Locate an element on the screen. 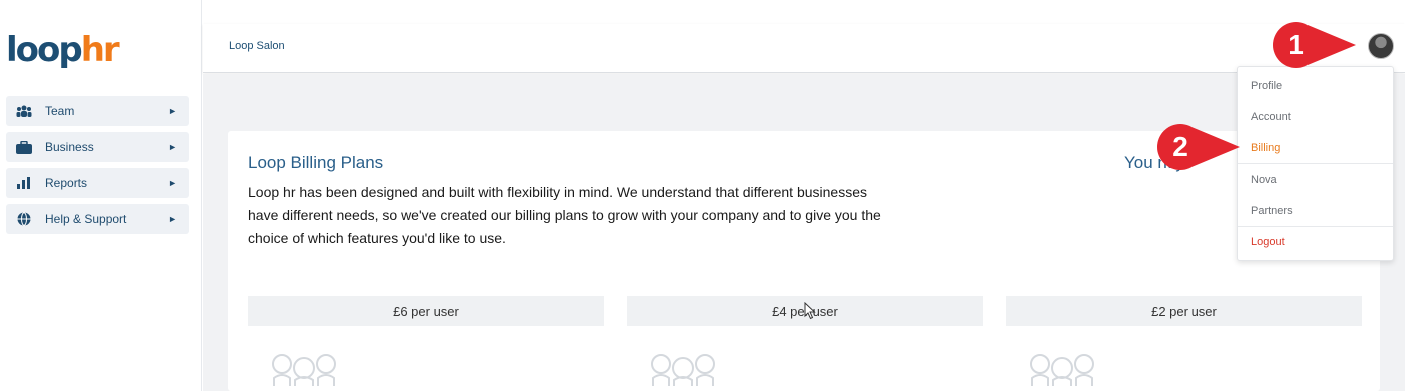 This screenshot has height=391, width=1405. team-icon is located at coordinates (24, 111).